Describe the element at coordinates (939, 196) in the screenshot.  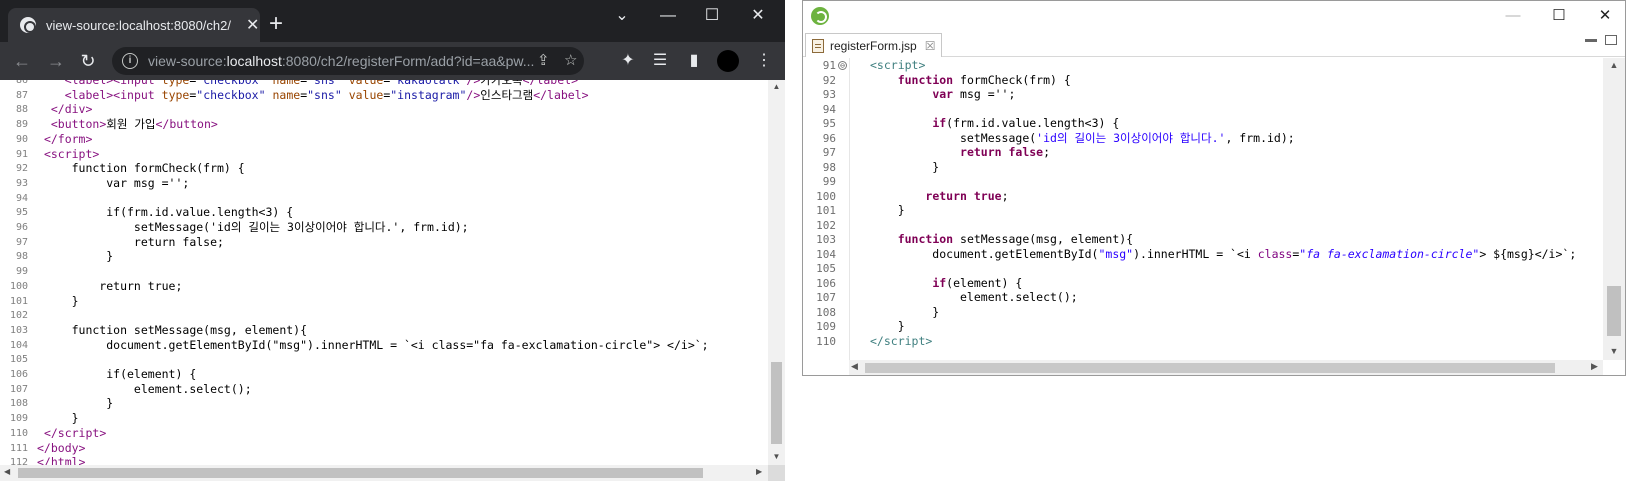
I see `editor-code-text: return true;` at that location.